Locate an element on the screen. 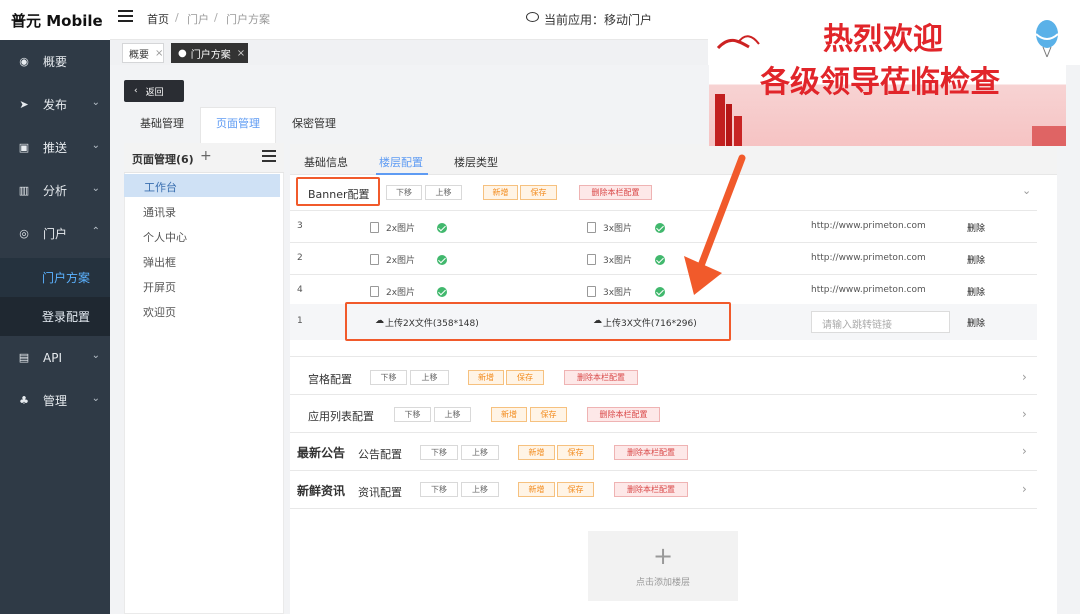 The height and width of the screenshot is (614, 1080). tab-page-management: 页面管理 is located at coordinates (238, 123).